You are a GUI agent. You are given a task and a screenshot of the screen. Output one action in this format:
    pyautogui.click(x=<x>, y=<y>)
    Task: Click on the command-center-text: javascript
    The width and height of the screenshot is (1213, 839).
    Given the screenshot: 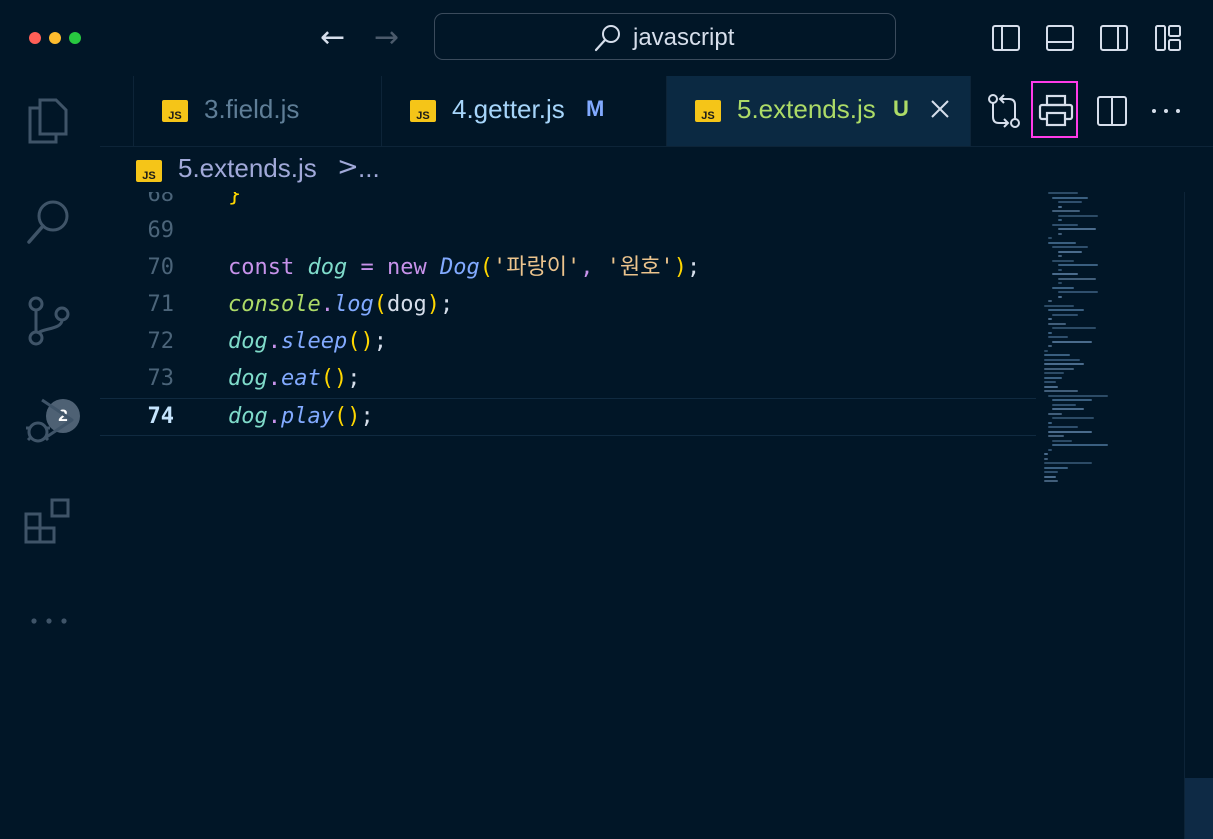 What is the action you would take?
    pyautogui.click(x=684, y=37)
    